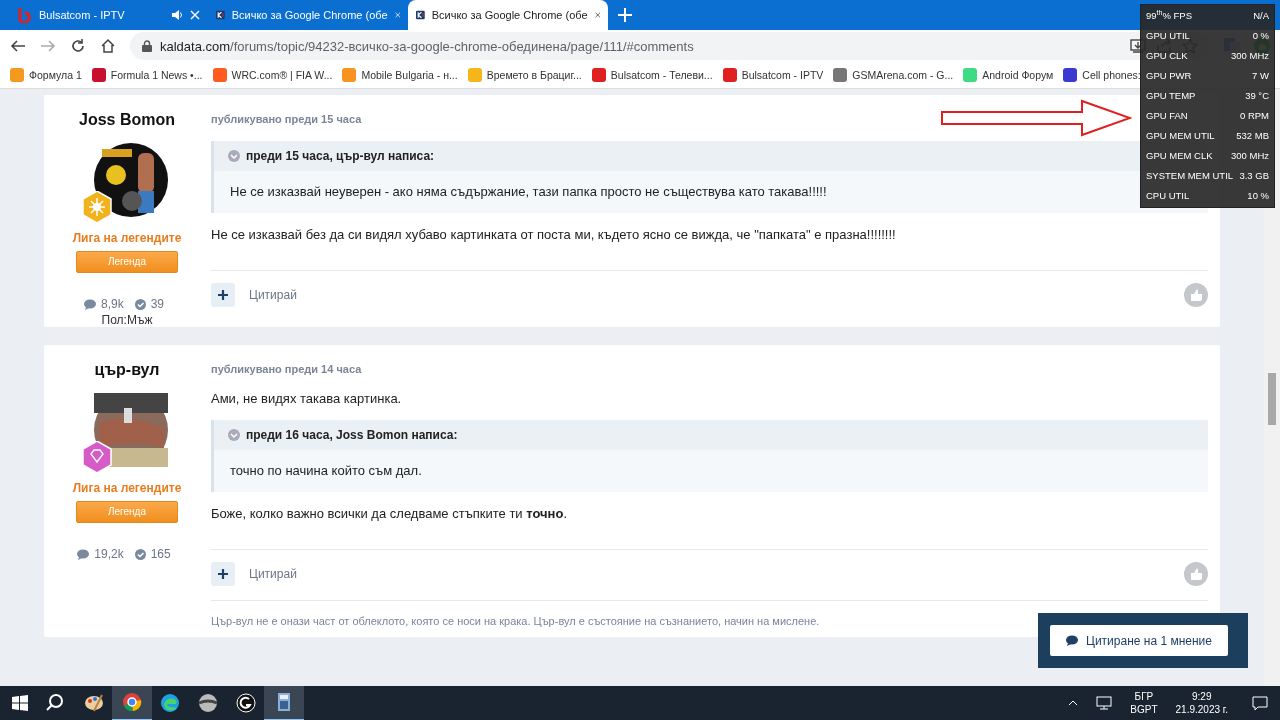 This screenshot has height=720, width=1280. What do you see at coordinates (1252, 135) in the screenshot?
I see `stat-value: 532 MB` at bounding box center [1252, 135].